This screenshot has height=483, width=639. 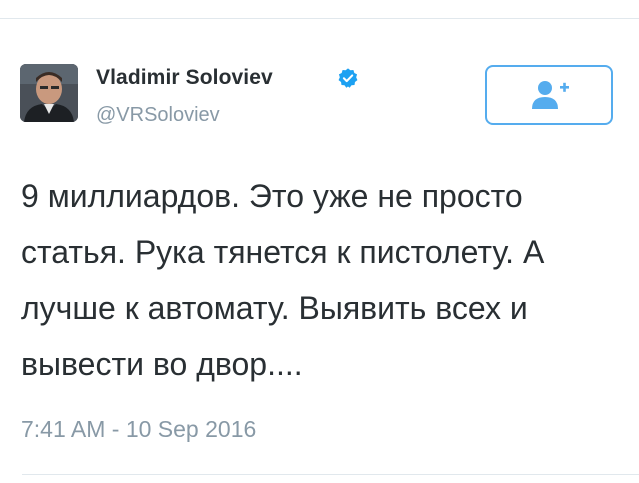 I want to click on top-divider, so click(x=319, y=18).